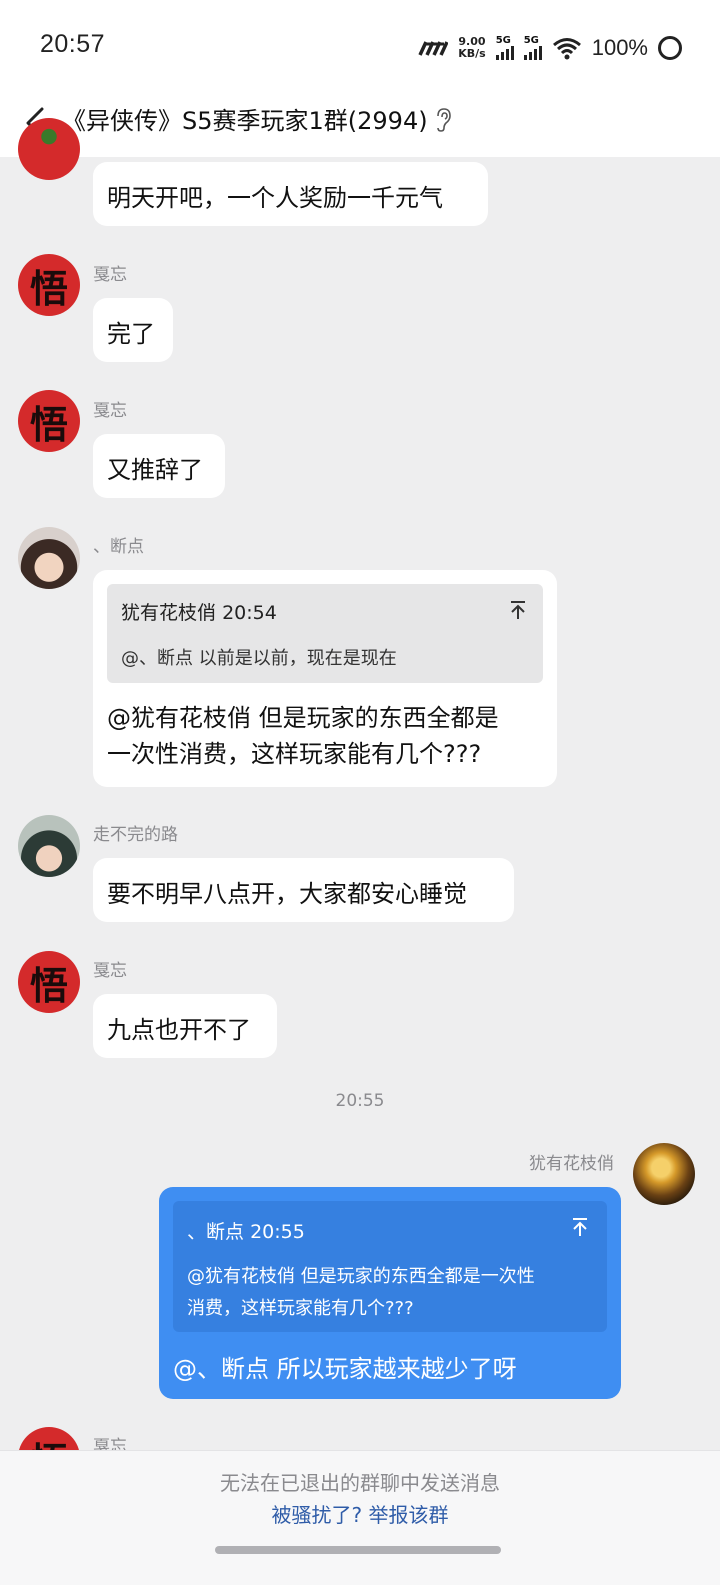 Image resolution: width=720 pixels, height=1585 pixels. Describe the element at coordinates (531, 40) in the screenshot. I see `sim2-label: 5G` at that location.